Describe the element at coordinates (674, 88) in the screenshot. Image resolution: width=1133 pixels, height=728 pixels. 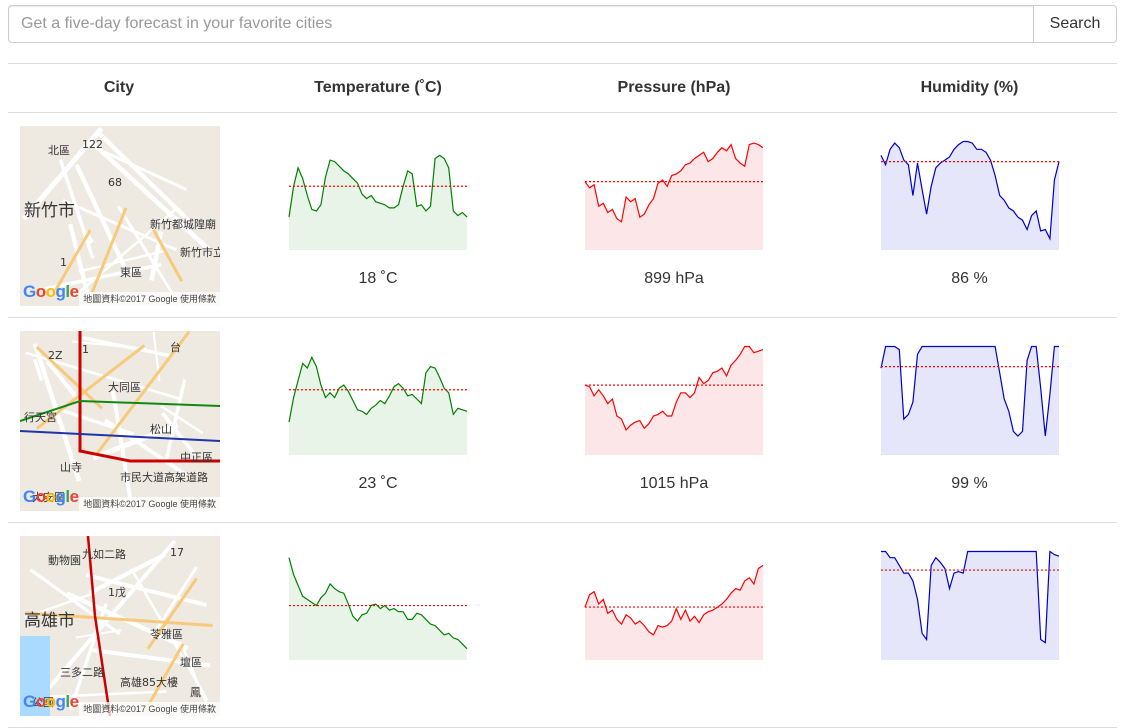
I see `header-pressure: Pressure (hPa)` at that location.